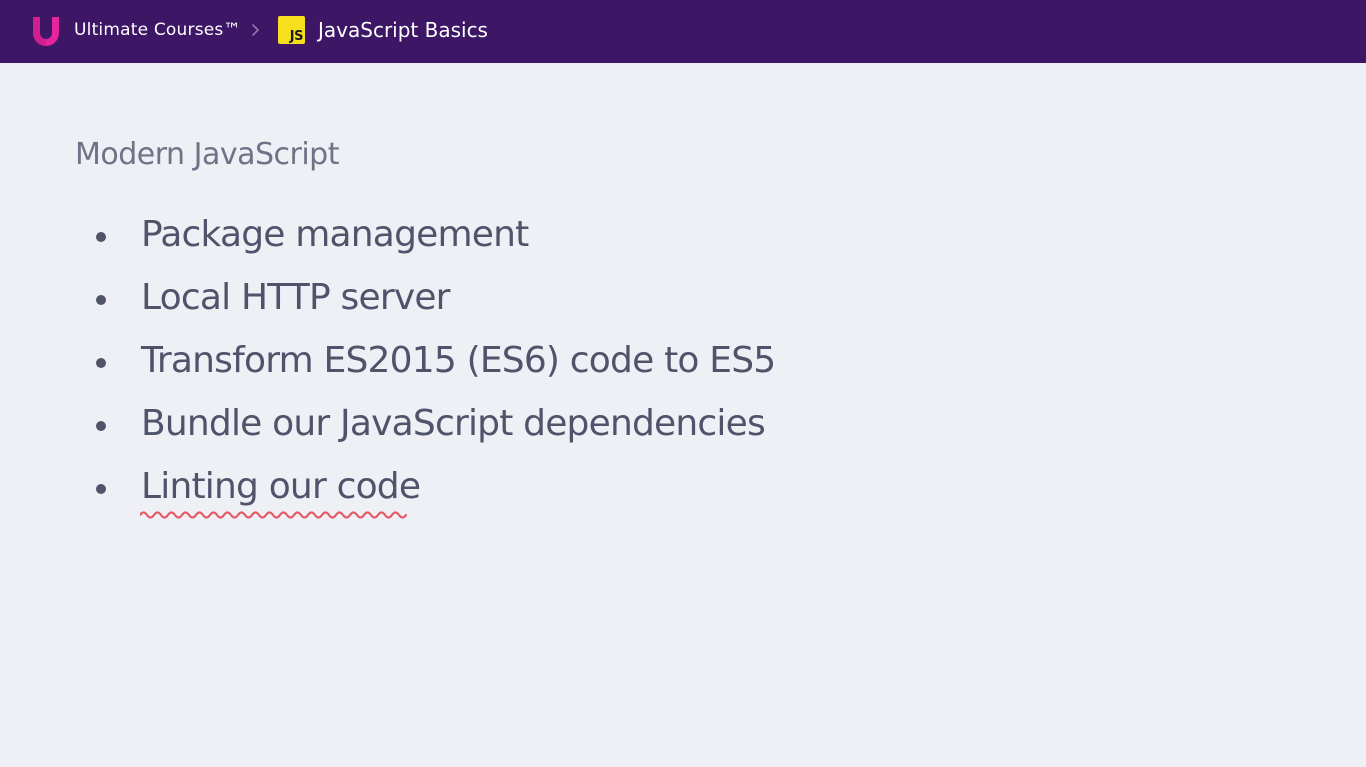 The width and height of the screenshot is (1366, 767). What do you see at coordinates (500, 491) in the screenshot?
I see `bullet-item: Linting our code` at bounding box center [500, 491].